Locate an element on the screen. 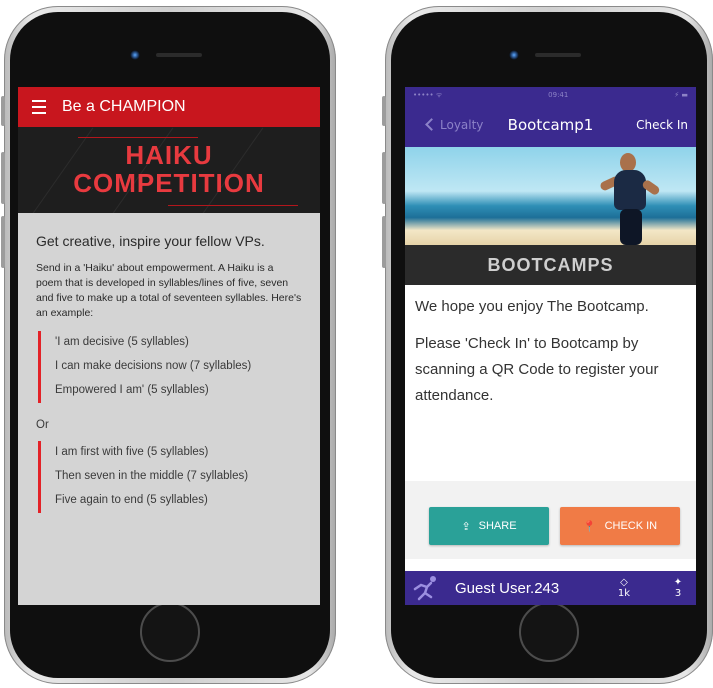 The width and height of the screenshot is (713, 688). app-title: Be a CHAMPION is located at coordinates (124, 106).